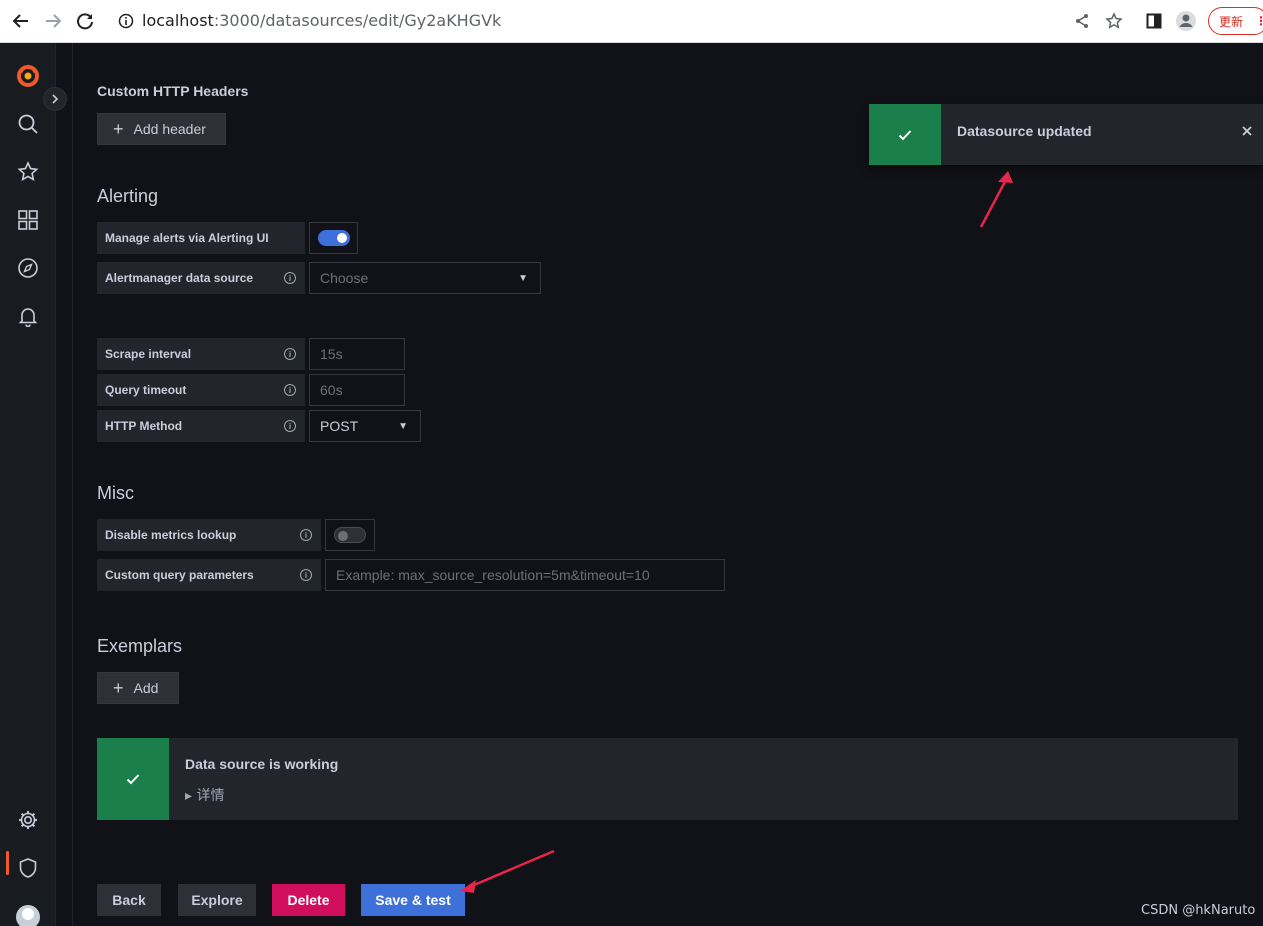 The height and width of the screenshot is (926, 1263). I want to click on update-label: 更新, so click(1231, 21).